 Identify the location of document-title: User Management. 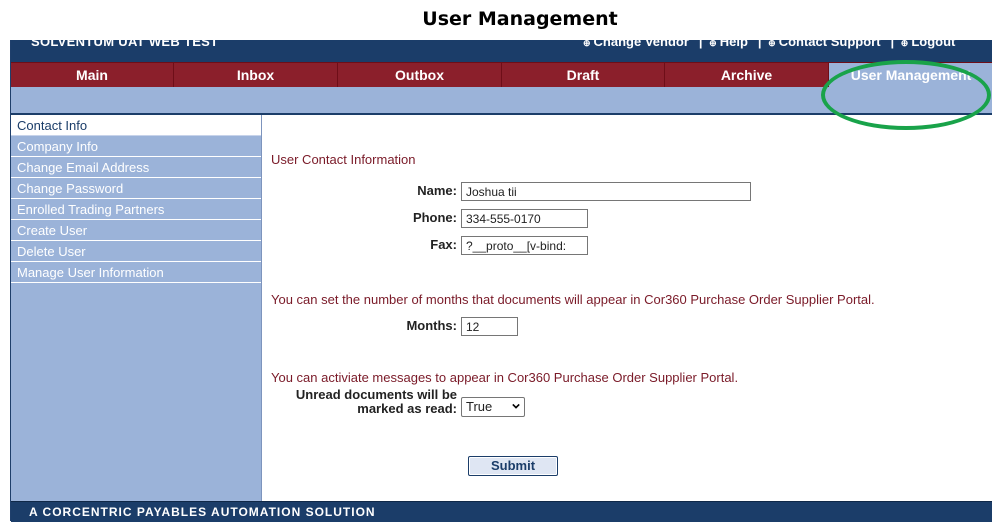
(520, 19).